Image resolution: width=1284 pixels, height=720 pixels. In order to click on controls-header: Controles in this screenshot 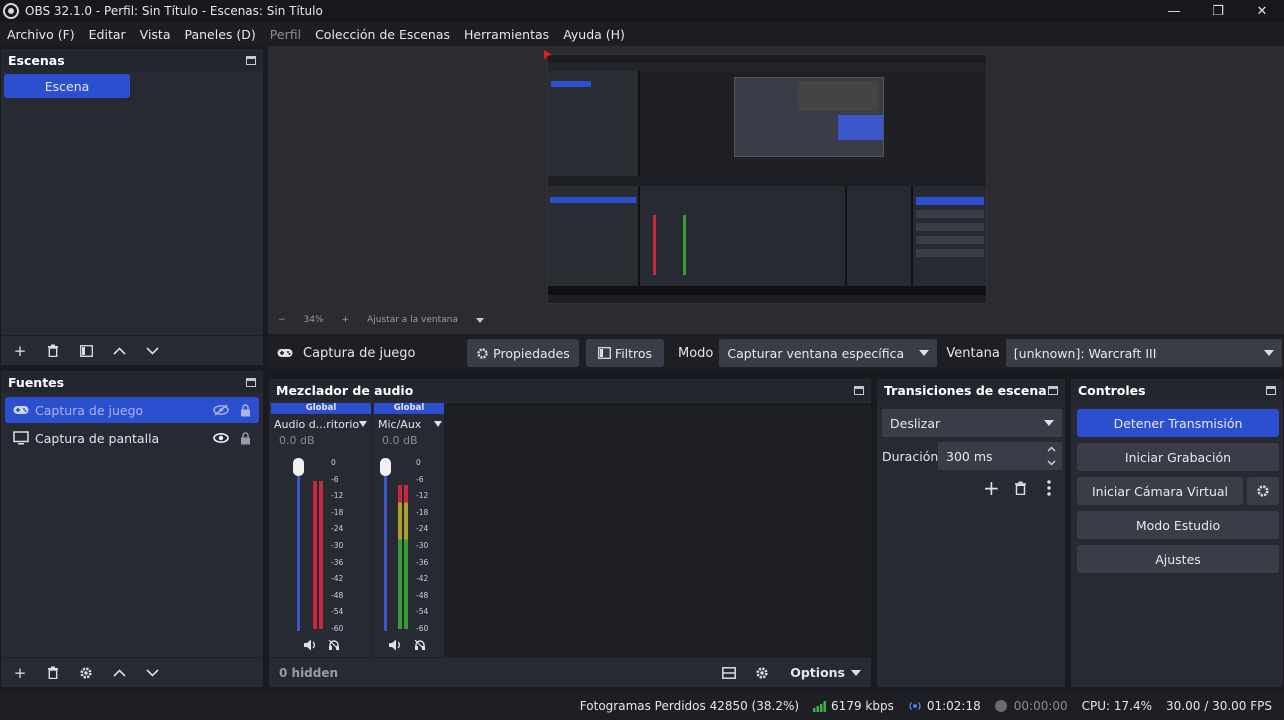, I will do `click(1177, 390)`.